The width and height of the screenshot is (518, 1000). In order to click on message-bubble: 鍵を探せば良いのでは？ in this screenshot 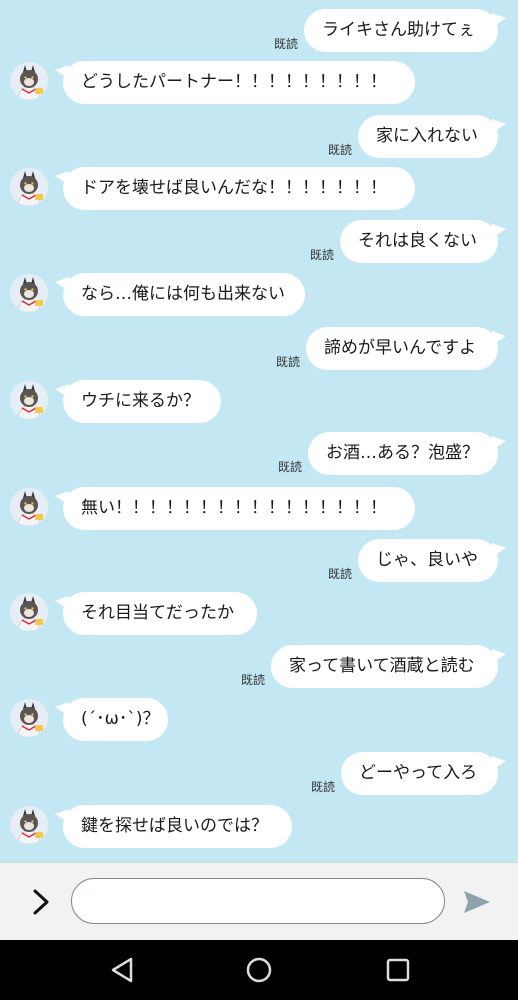, I will do `click(173, 826)`.